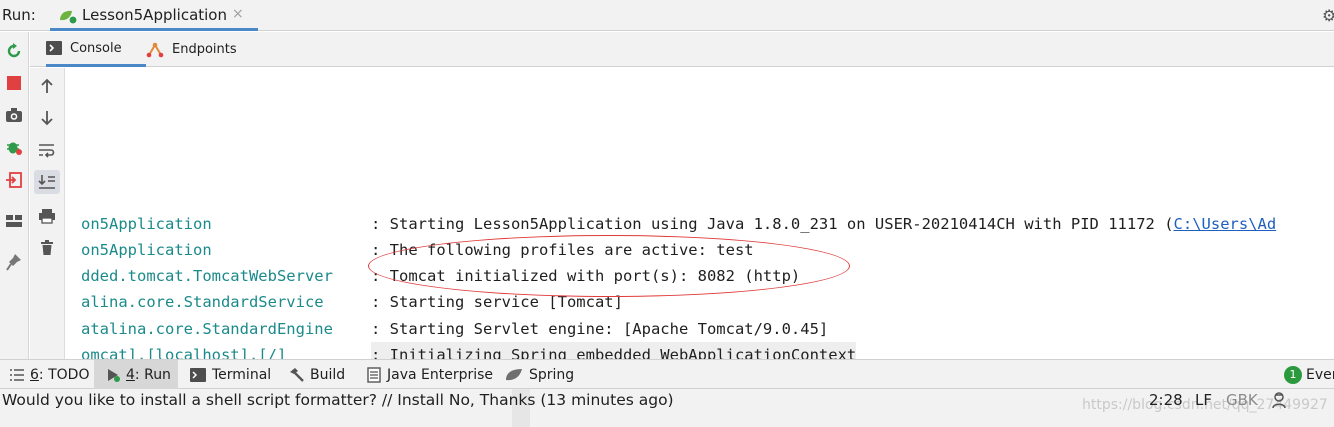 This screenshot has width=1334, height=427. Describe the element at coordinates (204, 49) in the screenshot. I see `tab-endpoints-label: Endpoints` at that location.